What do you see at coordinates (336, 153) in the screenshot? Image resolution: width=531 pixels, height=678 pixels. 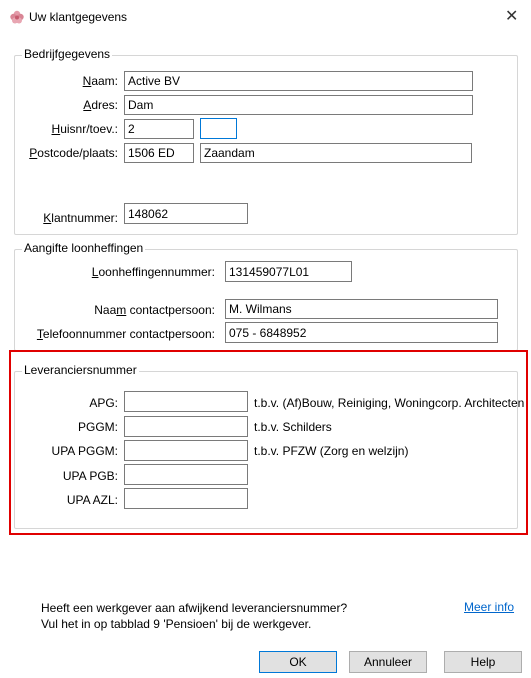 I see `plaats-field` at bounding box center [336, 153].